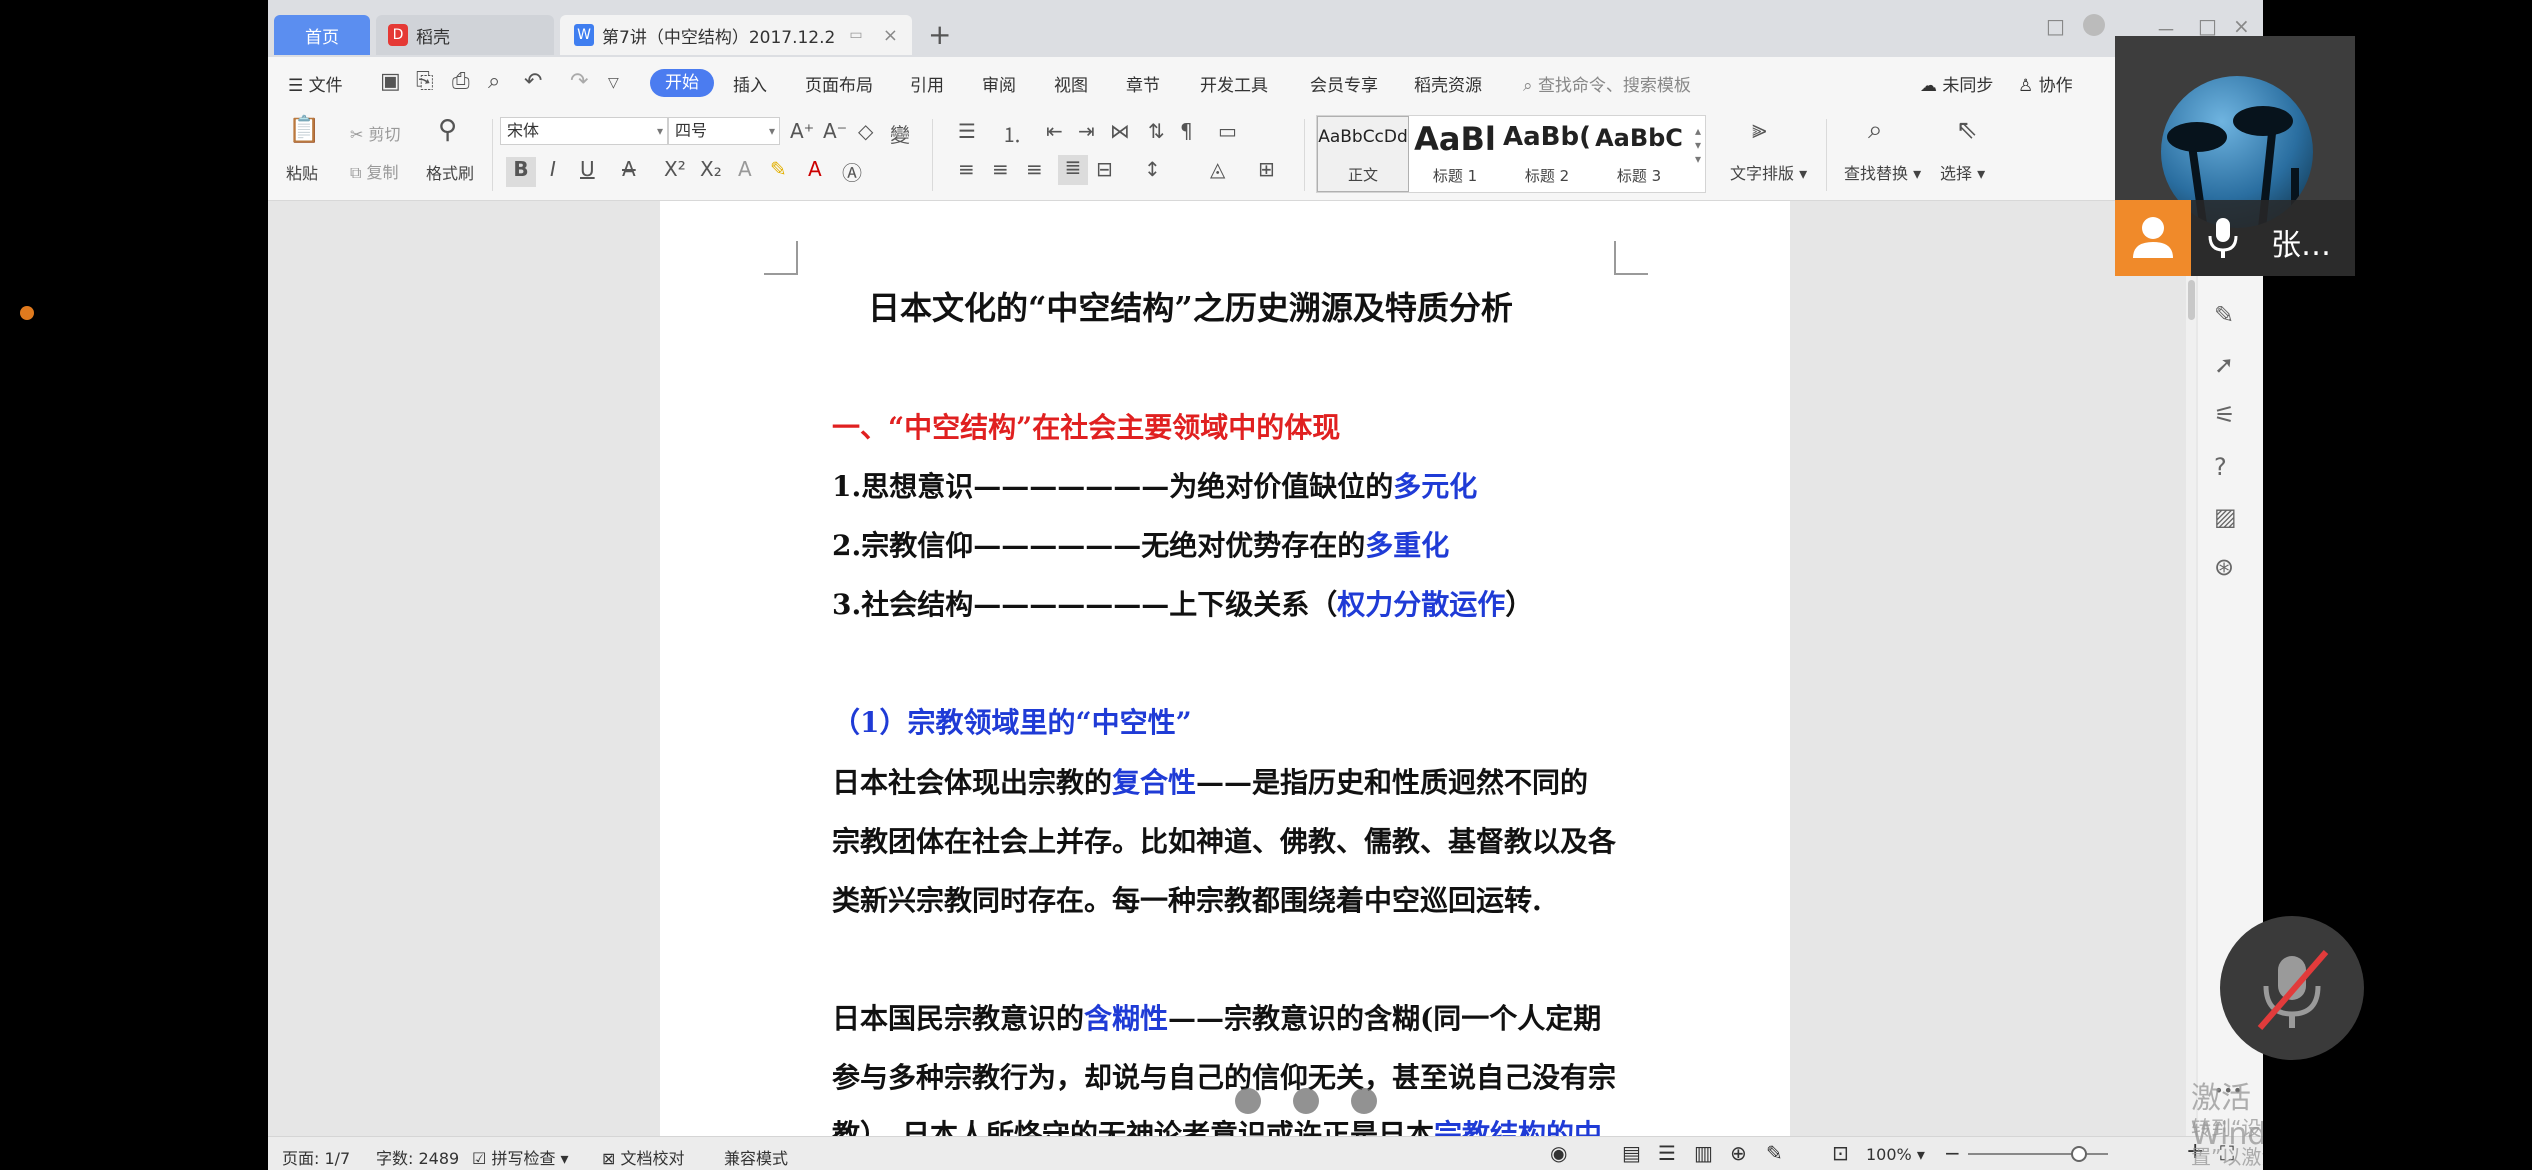  I want to click on tab-home: 首页, so click(322, 35).